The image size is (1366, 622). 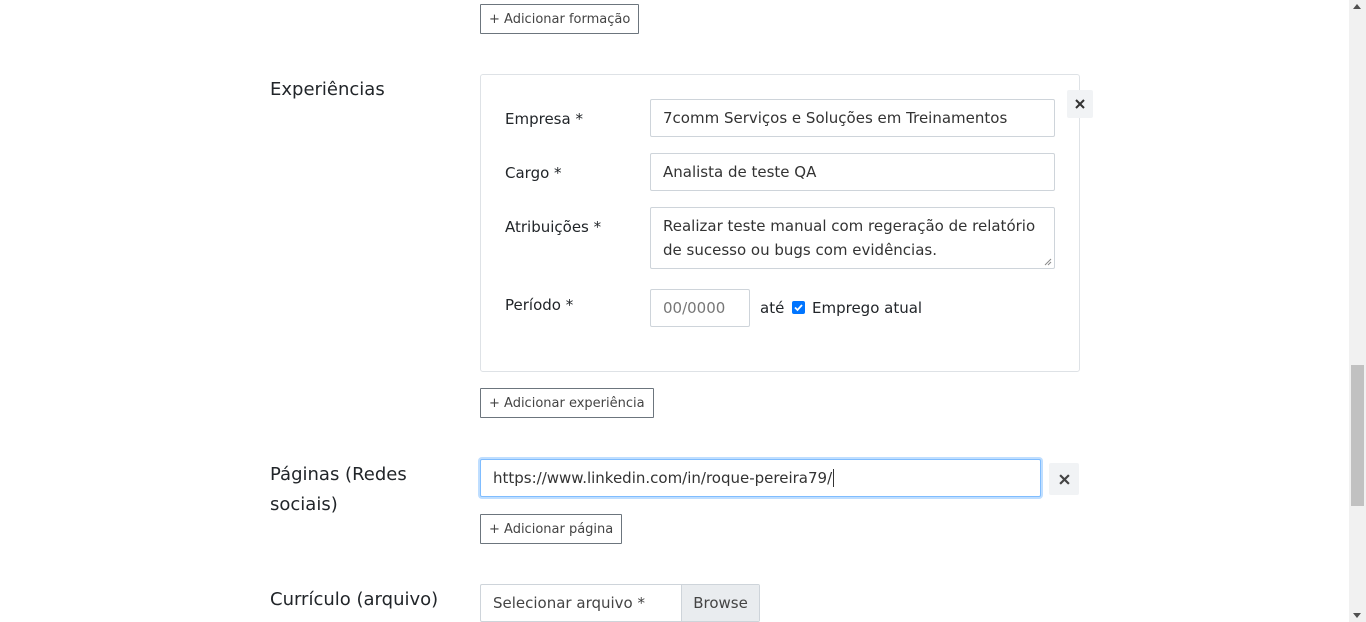 I want to click on resume-file-input: Selecionar arquivo * Browse, so click(x=620, y=603).